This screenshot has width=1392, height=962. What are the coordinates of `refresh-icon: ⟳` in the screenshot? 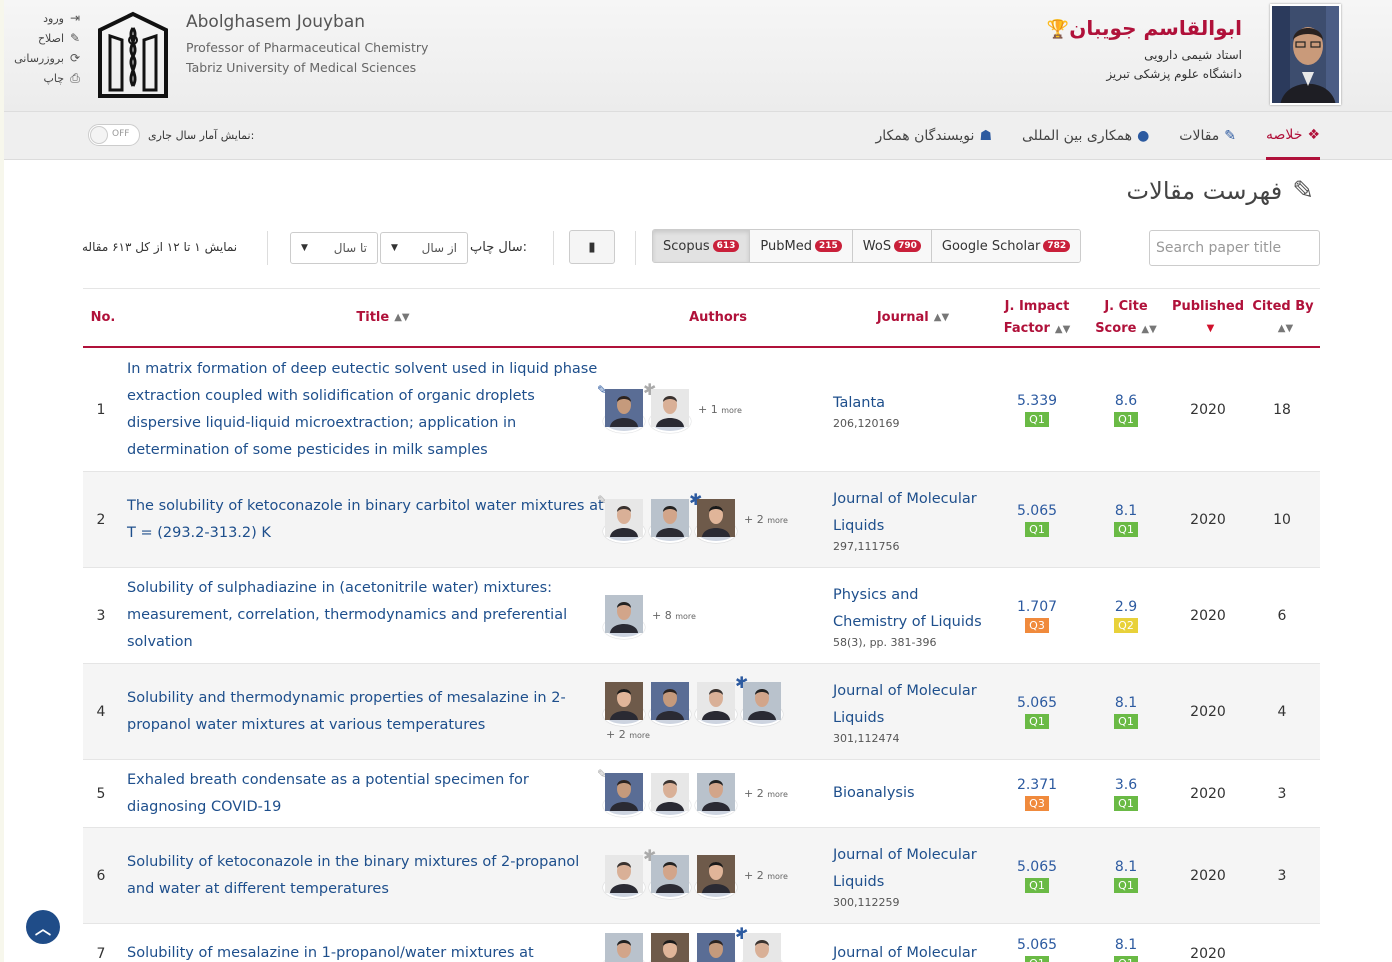 It's located at (75, 58).